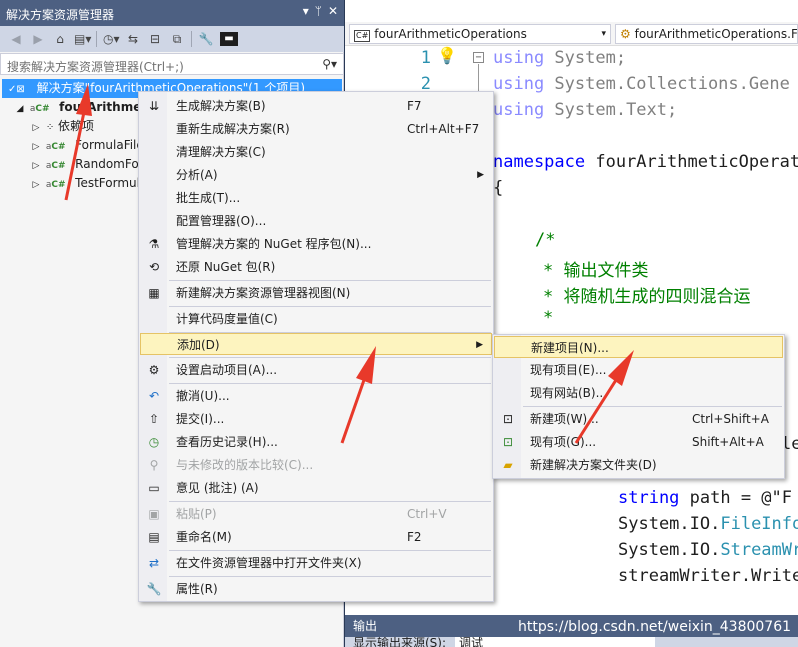 The height and width of the screenshot is (647, 798). I want to click on csharp-file-icon: C#, so click(58, 185).